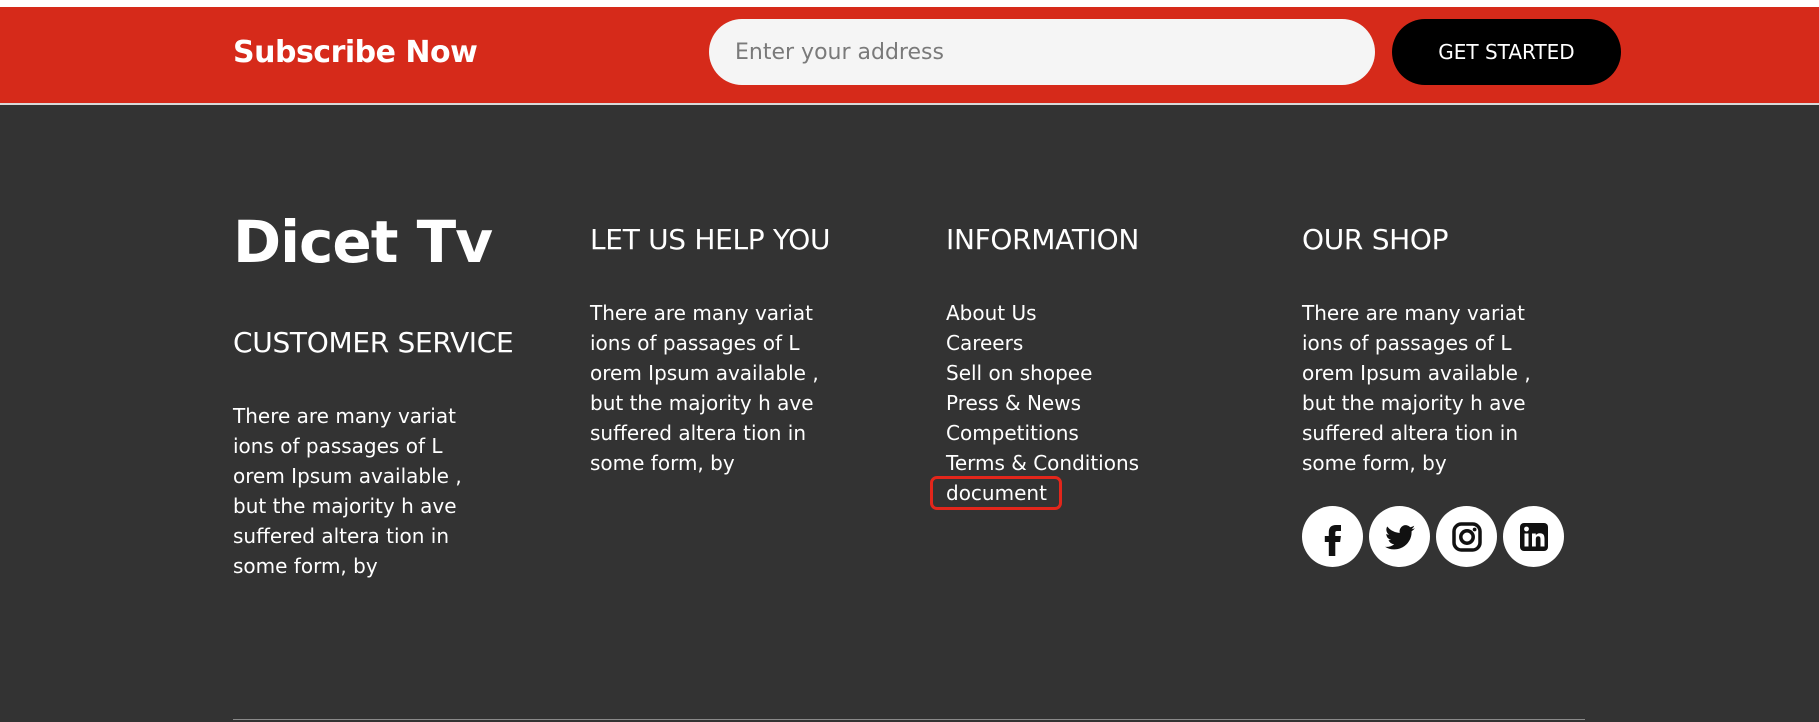 Image resolution: width=1819 pixels, height=722 pixels. Describe the element at coordinates (1042, 403) in the screenshot. I see `link-press-news: Press & News` at that location.